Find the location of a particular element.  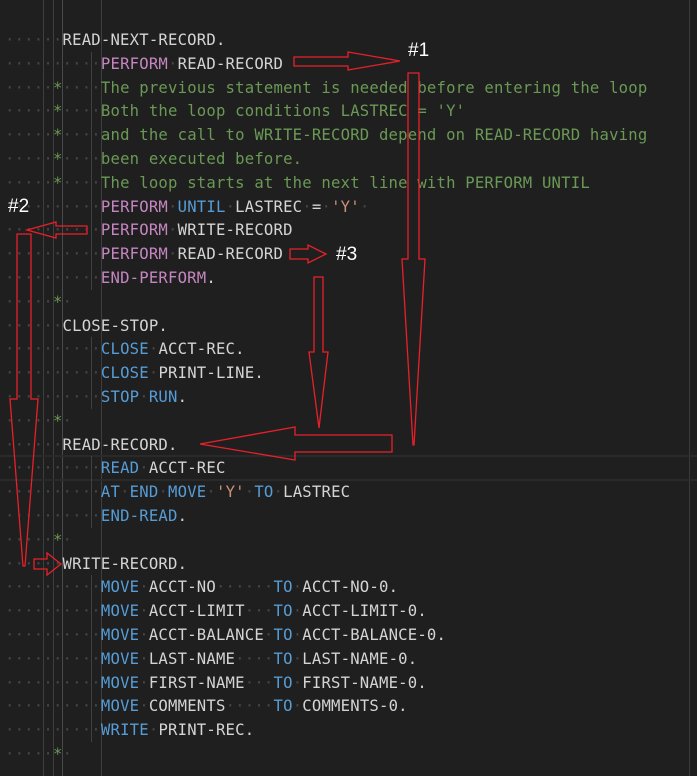

identifier: ACCT-BALANCE-0. is located at coordinates (374, 635).